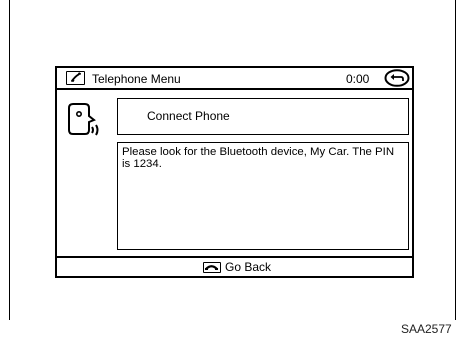  Describe the element at coordinates (85, 120) in the screenshot. I see `voice-recognition-icon` at that location.